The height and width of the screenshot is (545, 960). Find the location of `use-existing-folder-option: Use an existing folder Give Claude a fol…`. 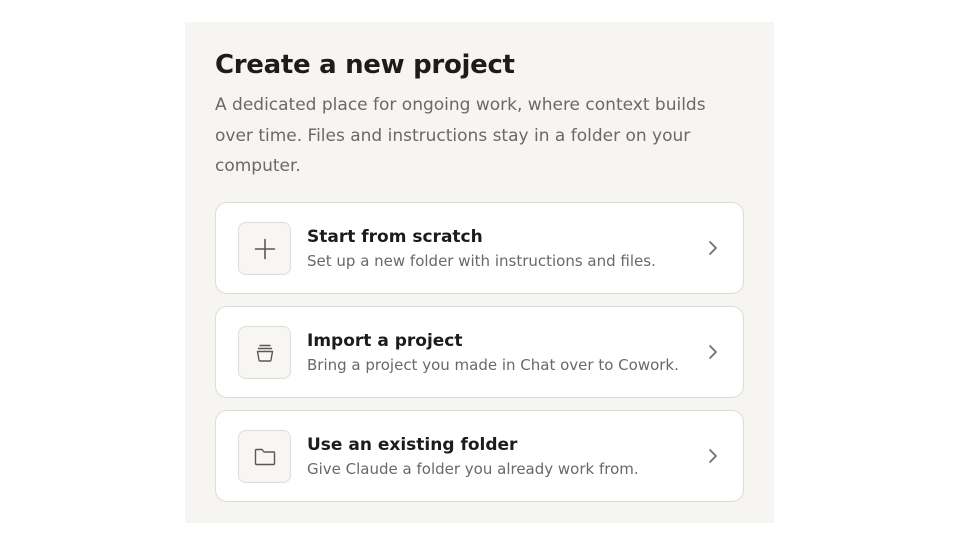

use-existing-folder-option: Use an existing folder Give Claude a fol… is located at coordinates (479, 456).